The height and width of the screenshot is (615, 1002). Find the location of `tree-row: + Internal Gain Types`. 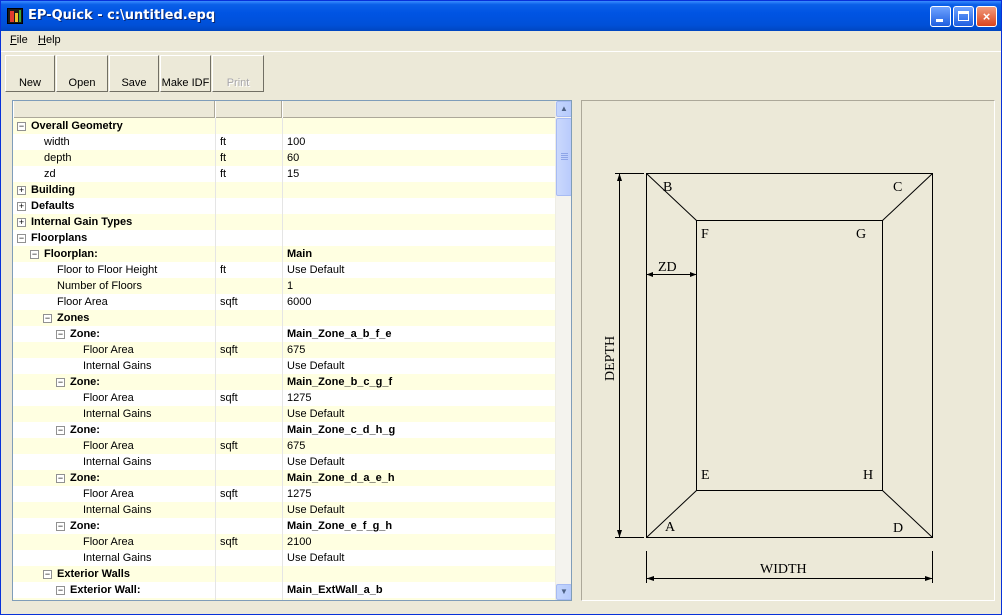

tree-row: + Internal Gain Types is located at coordinates (284, 222).